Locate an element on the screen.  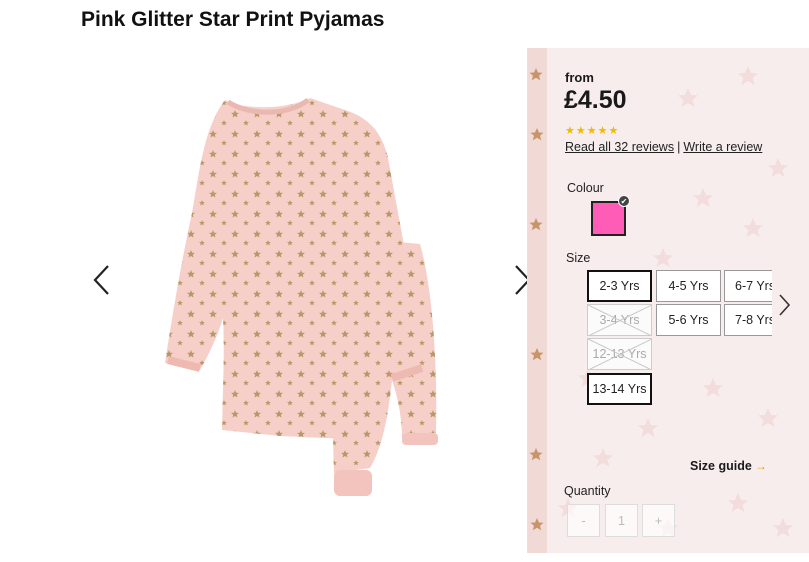
quantity-input: 1 is located at coordinates (621, 520).